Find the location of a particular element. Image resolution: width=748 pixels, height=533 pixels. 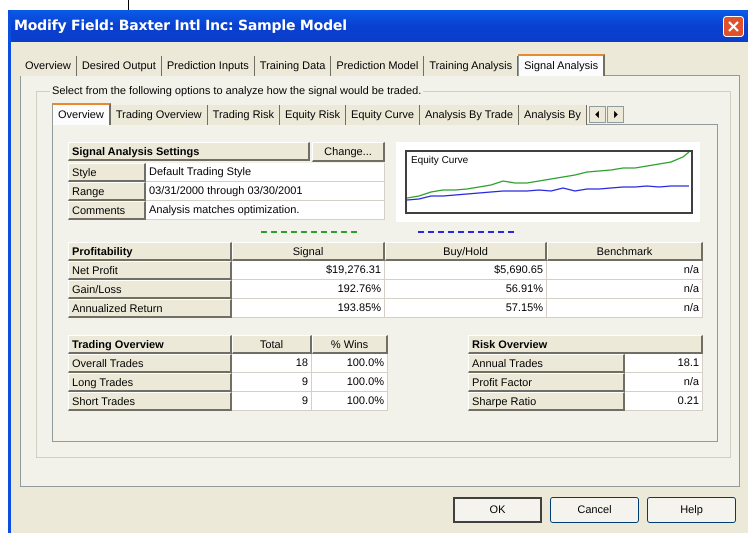

tab: Prediction Model is located at coordinates (377, 66).